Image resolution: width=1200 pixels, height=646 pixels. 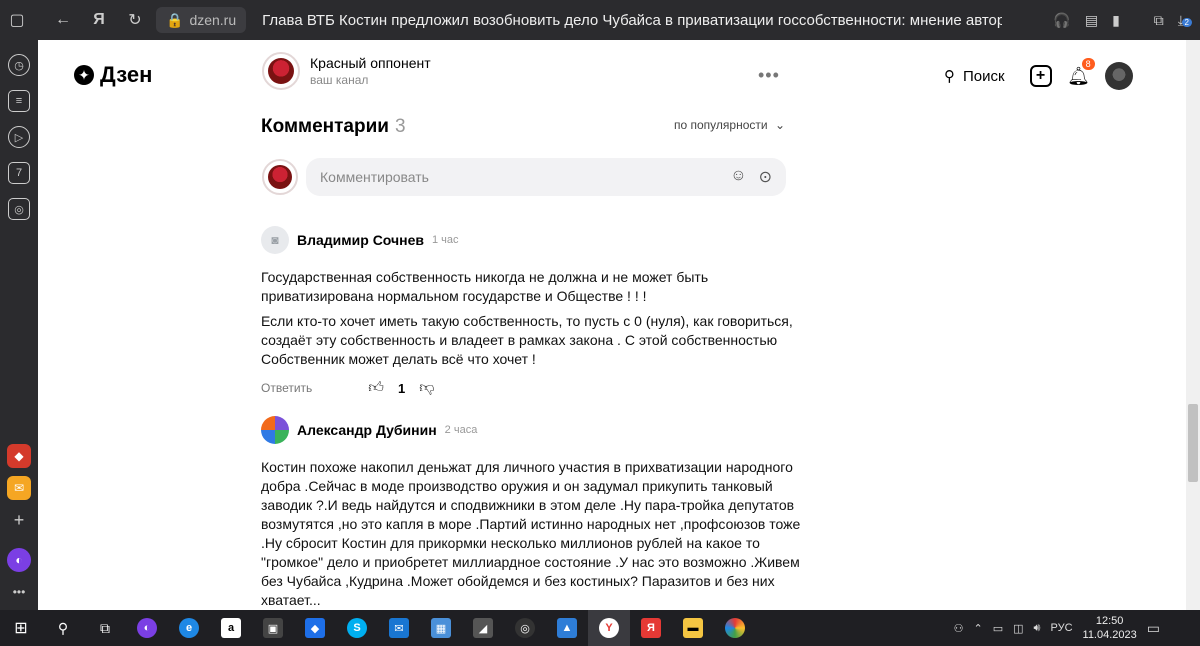 I want to click on app-red-icon: ◆, so click(x=19, y=456).